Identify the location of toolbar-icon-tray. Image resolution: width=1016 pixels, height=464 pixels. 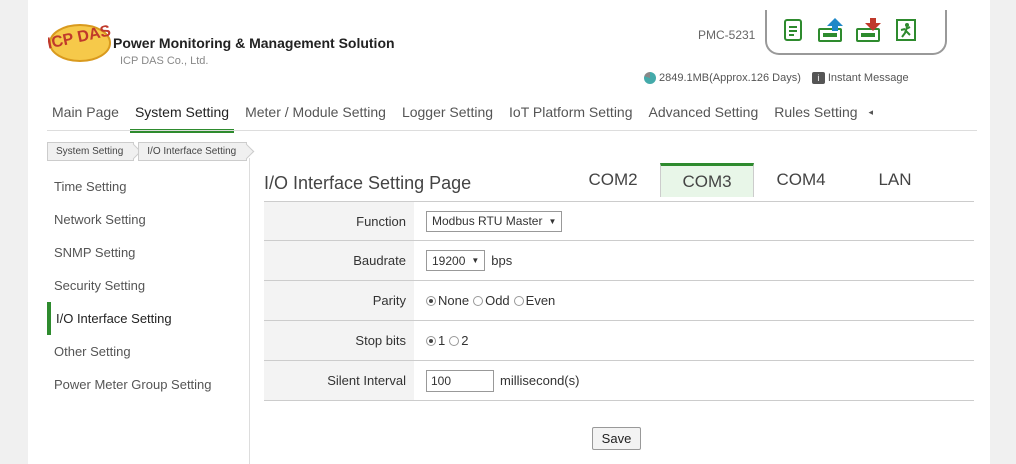
(856, 32).